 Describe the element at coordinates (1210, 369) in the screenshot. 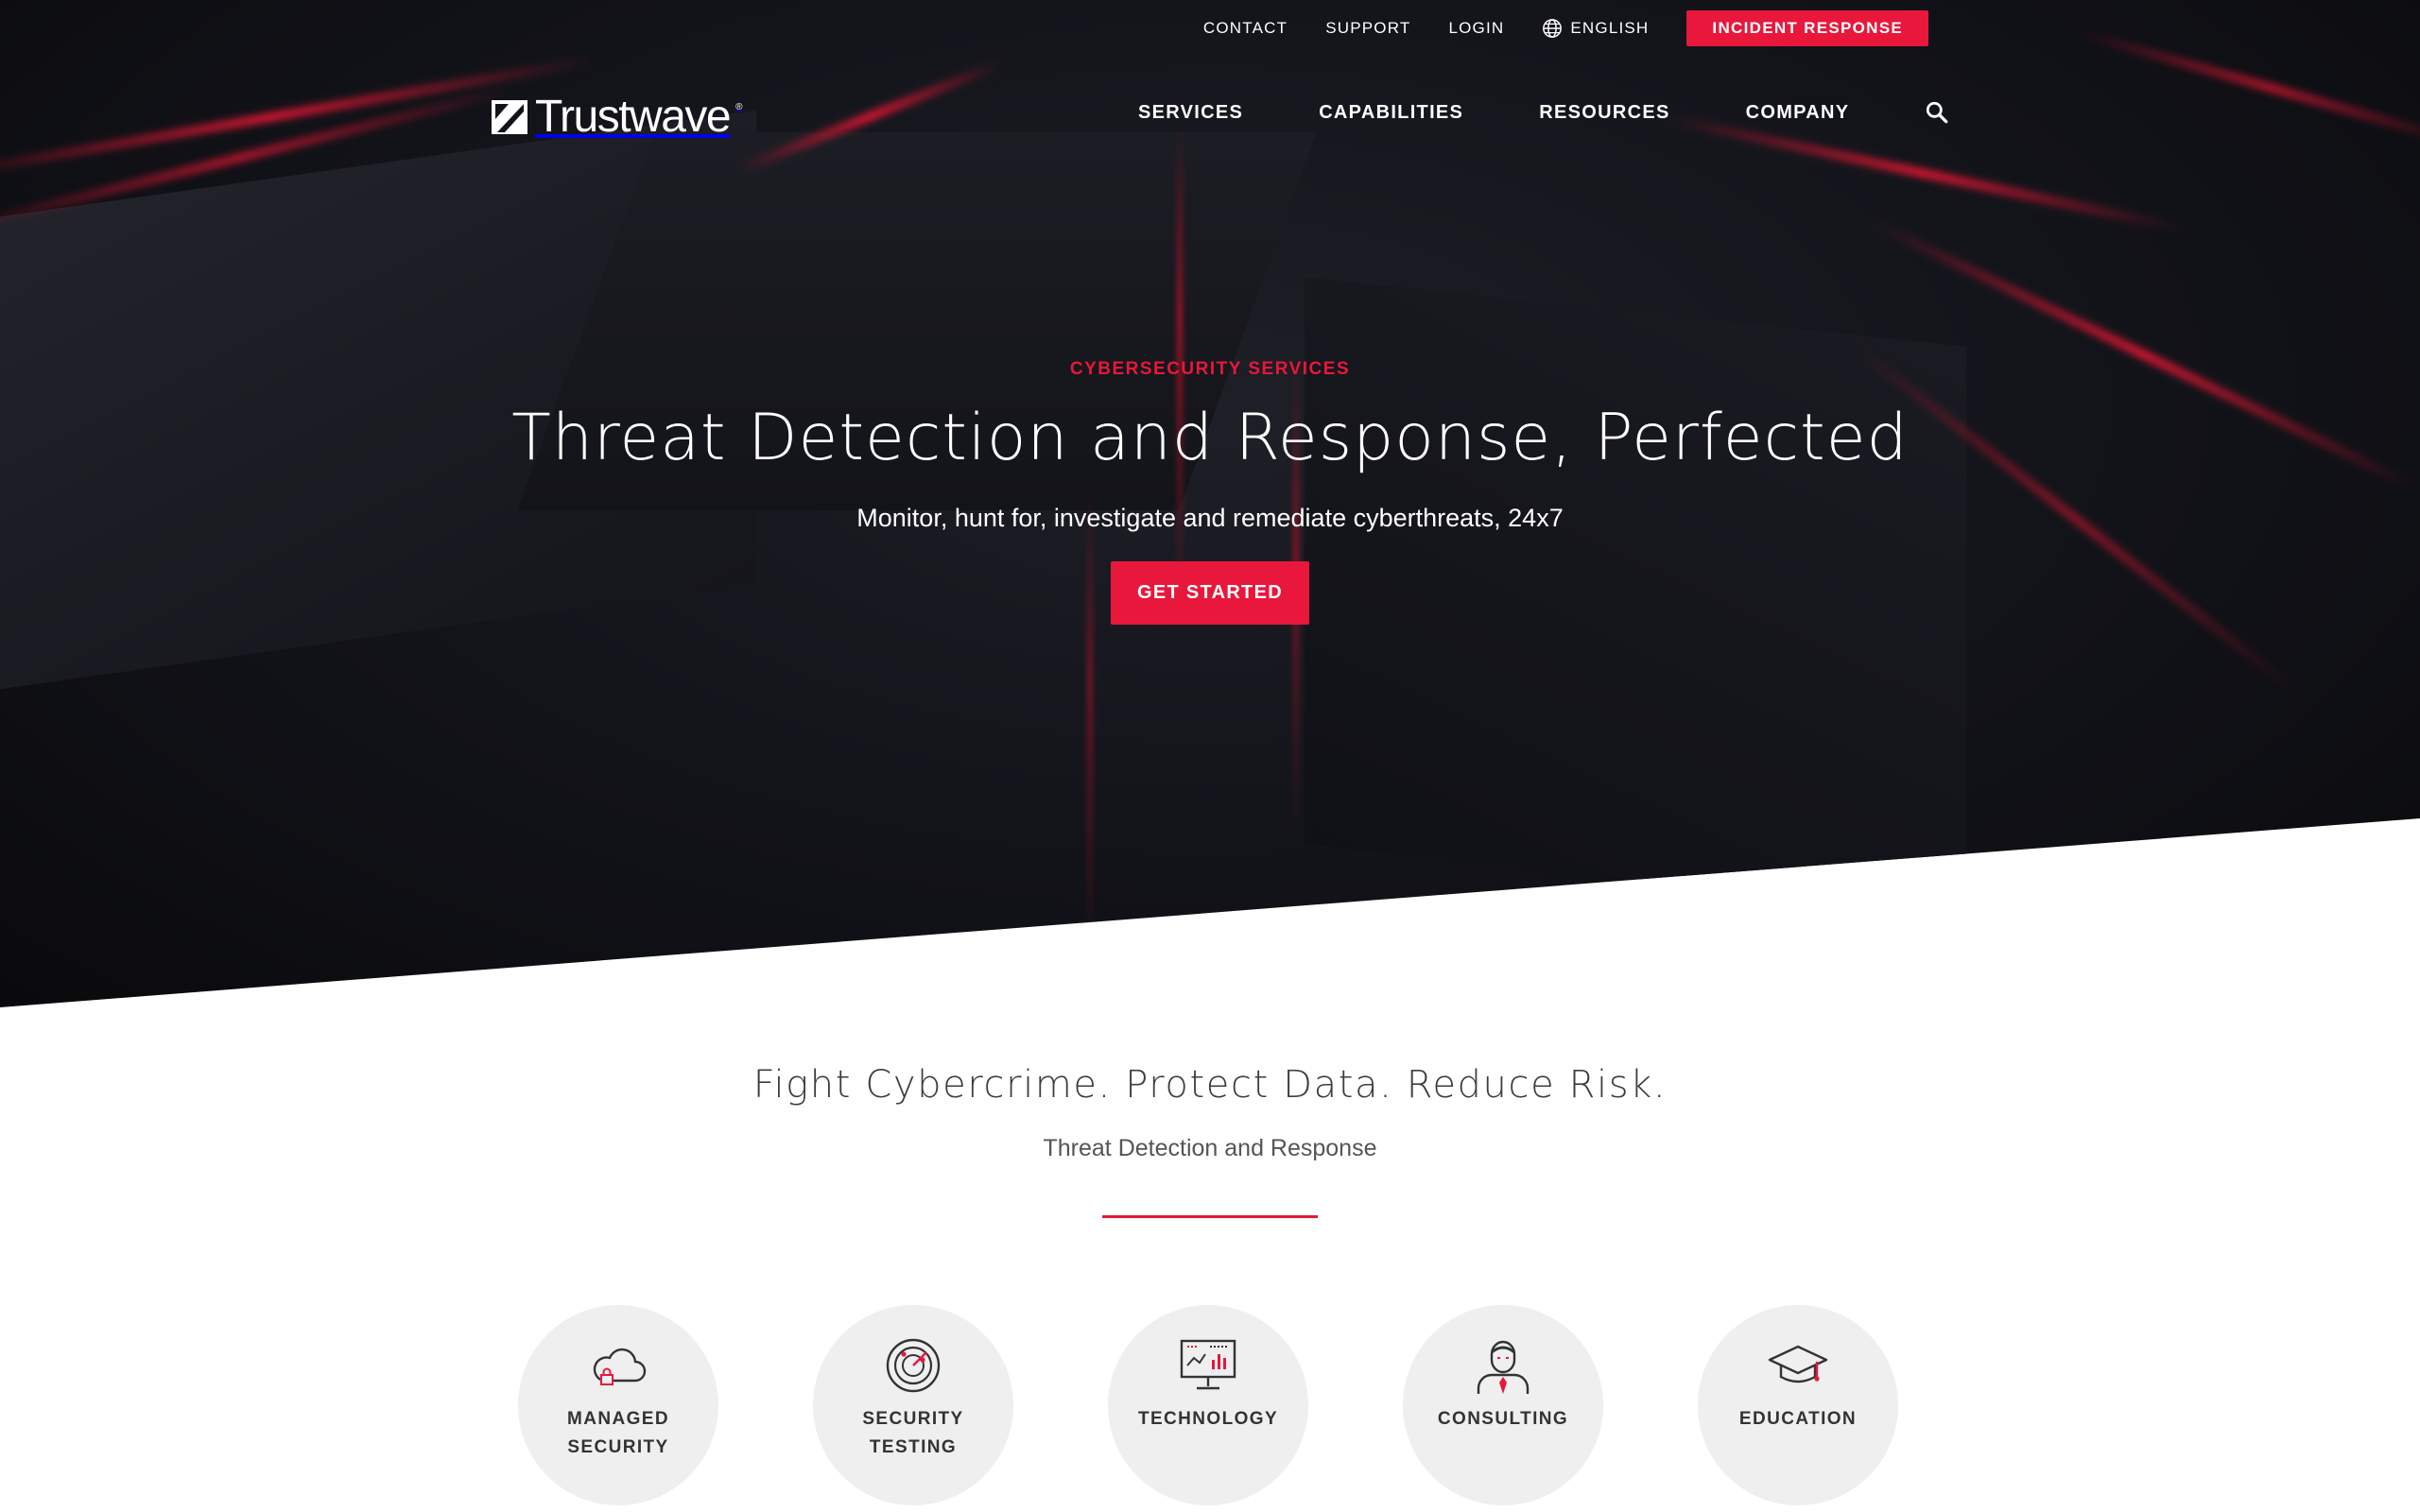

I see `hero-eyebrow: CYBERSECURITY SERVICES` at that location.